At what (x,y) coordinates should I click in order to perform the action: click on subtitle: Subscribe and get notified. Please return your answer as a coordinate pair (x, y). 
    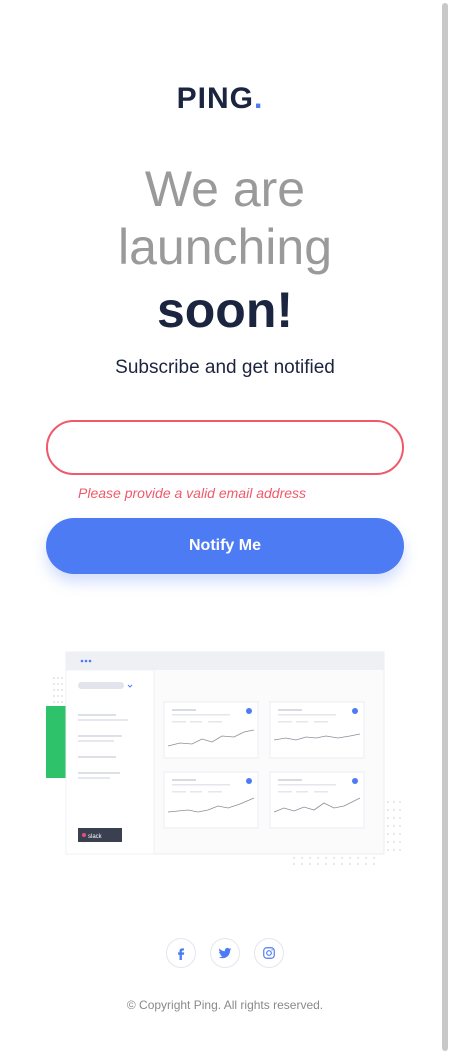
    Looking at the image, I should click on (225, 367).